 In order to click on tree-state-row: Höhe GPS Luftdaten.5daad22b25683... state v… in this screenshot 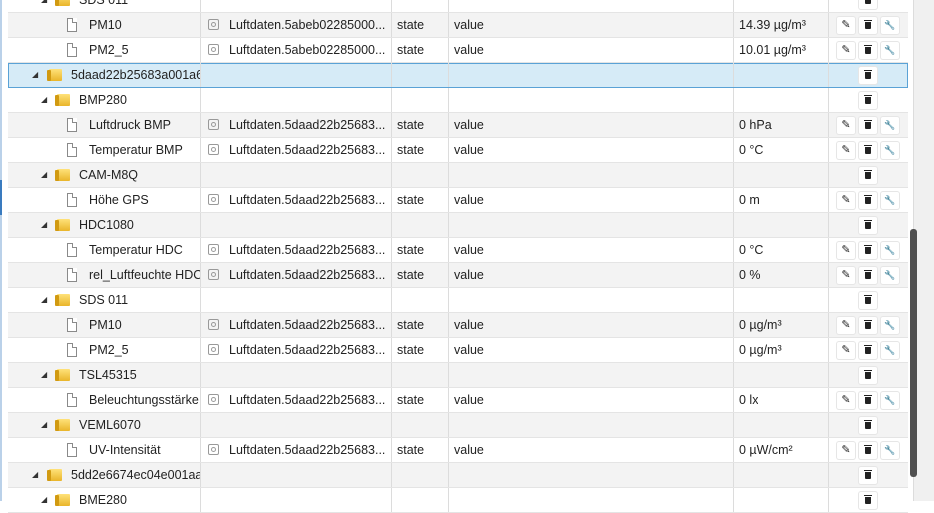, I will do `click(458, 200)`.